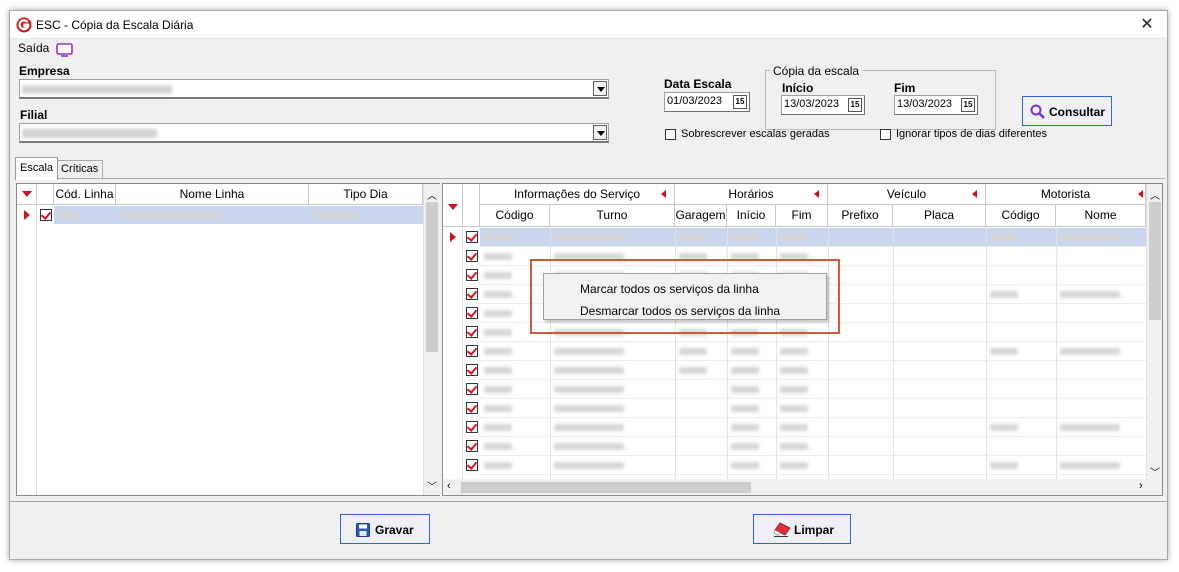 This screenshot has height=572, width=1179. I want to click on col-fim: Fim, so click(802, 216).